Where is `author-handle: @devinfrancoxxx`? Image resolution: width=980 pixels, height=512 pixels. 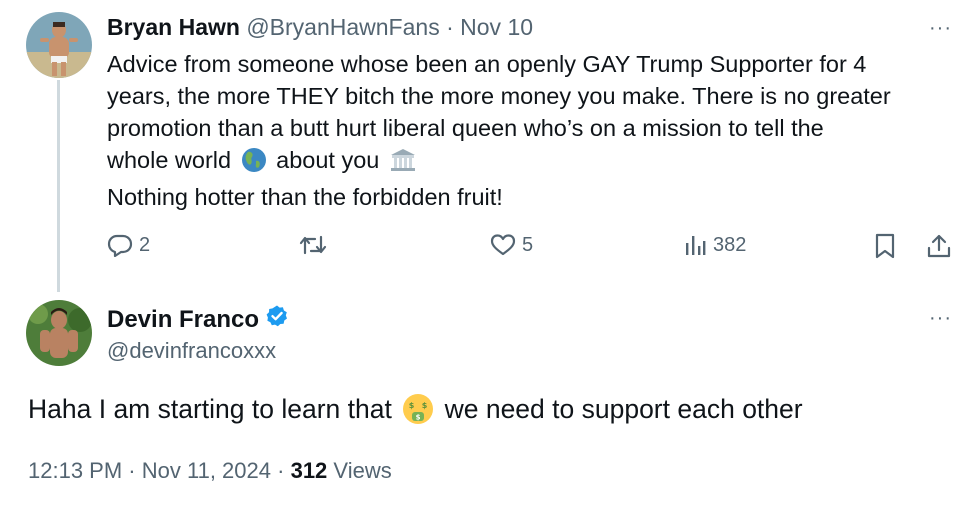 author-handle: @devinfrancoxxx is located at coordinates (191, 351).